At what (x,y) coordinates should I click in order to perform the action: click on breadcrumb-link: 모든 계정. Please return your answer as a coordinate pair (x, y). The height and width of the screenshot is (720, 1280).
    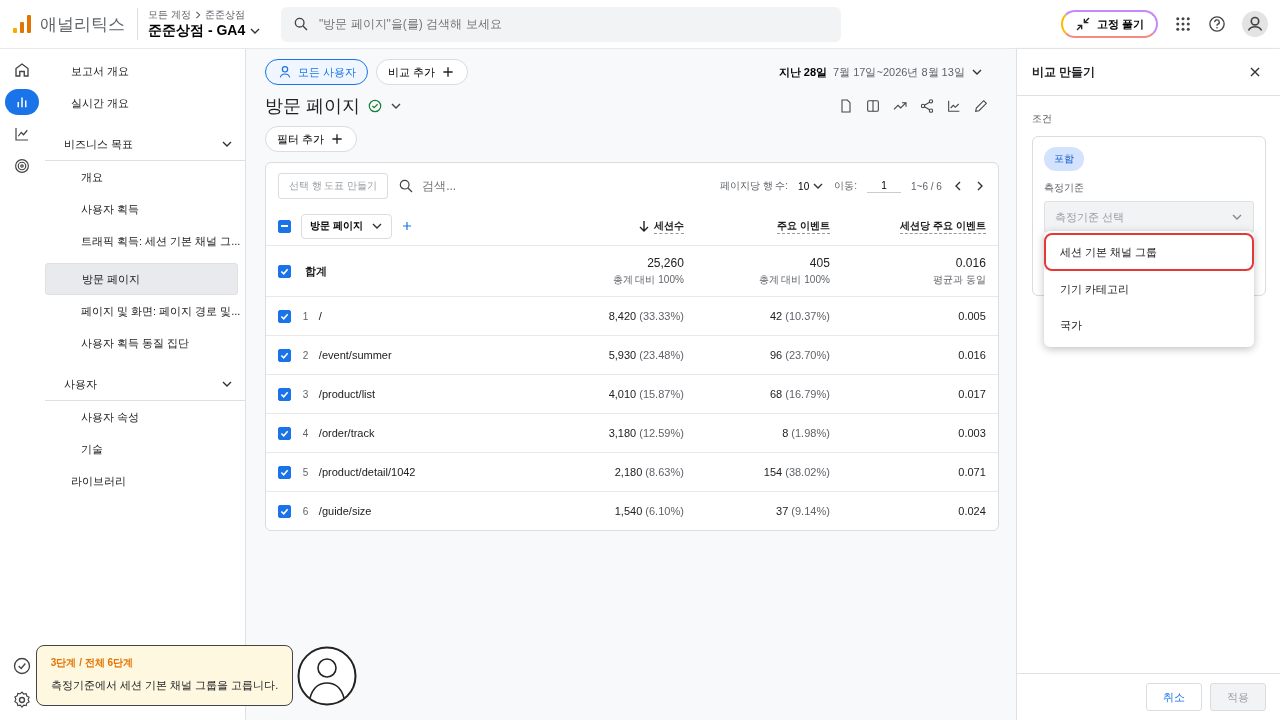
    Looking at the image, I should click on (169, 15).